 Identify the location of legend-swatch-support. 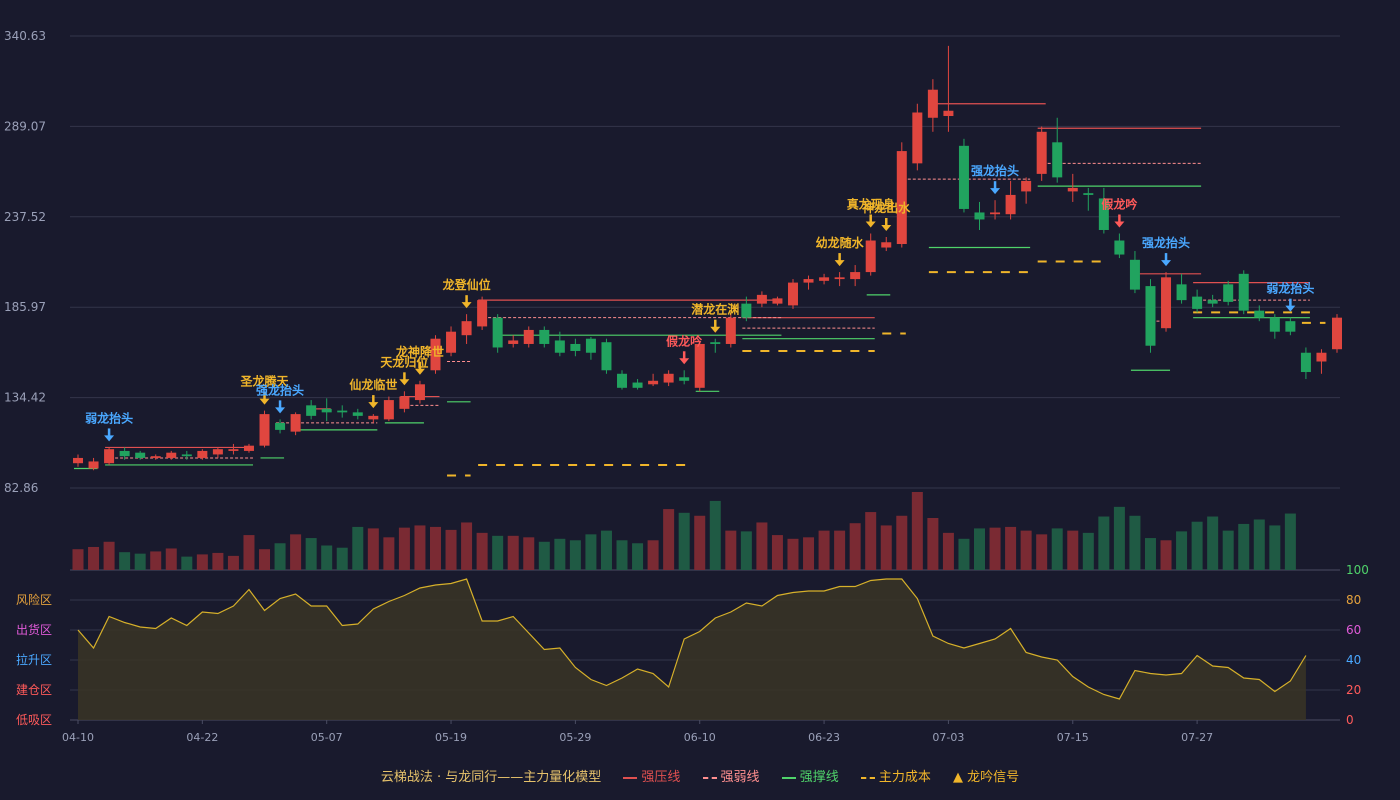
(788, 777).